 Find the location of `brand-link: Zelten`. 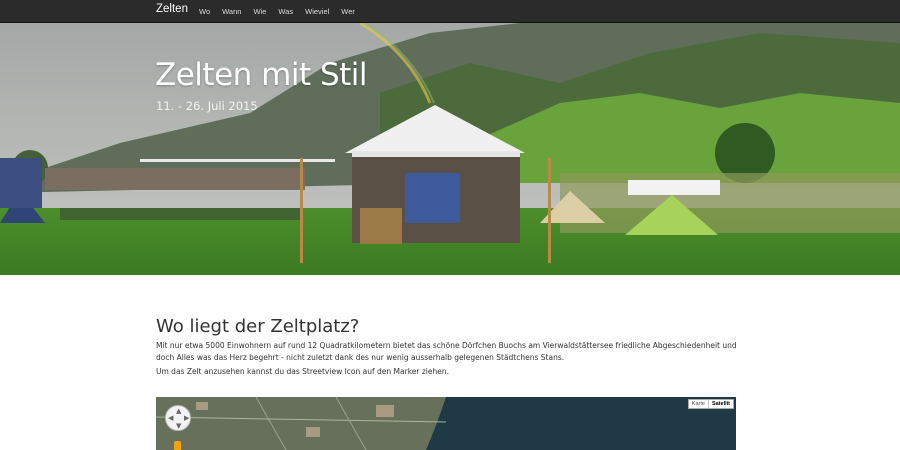

brand-link: Zelten is located at coordinates (172, 9).